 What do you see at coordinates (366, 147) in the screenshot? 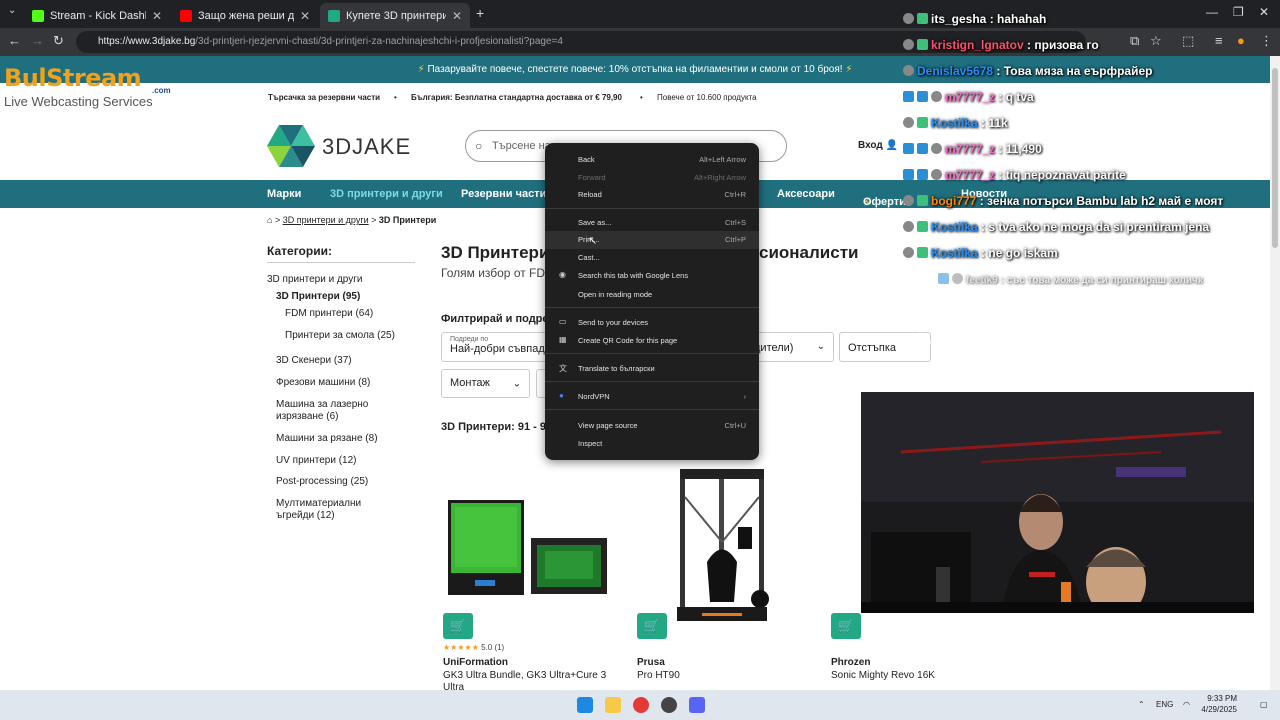
I see `site-logo-text: 3DJAKE` at bounding box center [366, 147].